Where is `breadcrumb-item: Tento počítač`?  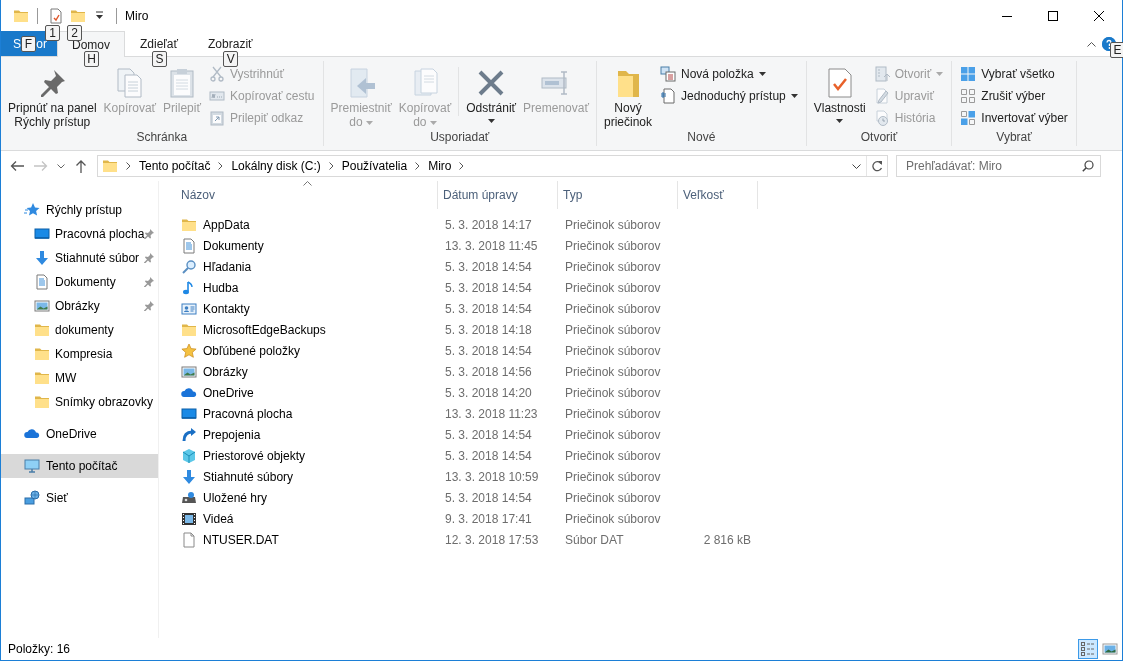
breadcrumb-item: Tento počítač is located at coordinates (175, 166).